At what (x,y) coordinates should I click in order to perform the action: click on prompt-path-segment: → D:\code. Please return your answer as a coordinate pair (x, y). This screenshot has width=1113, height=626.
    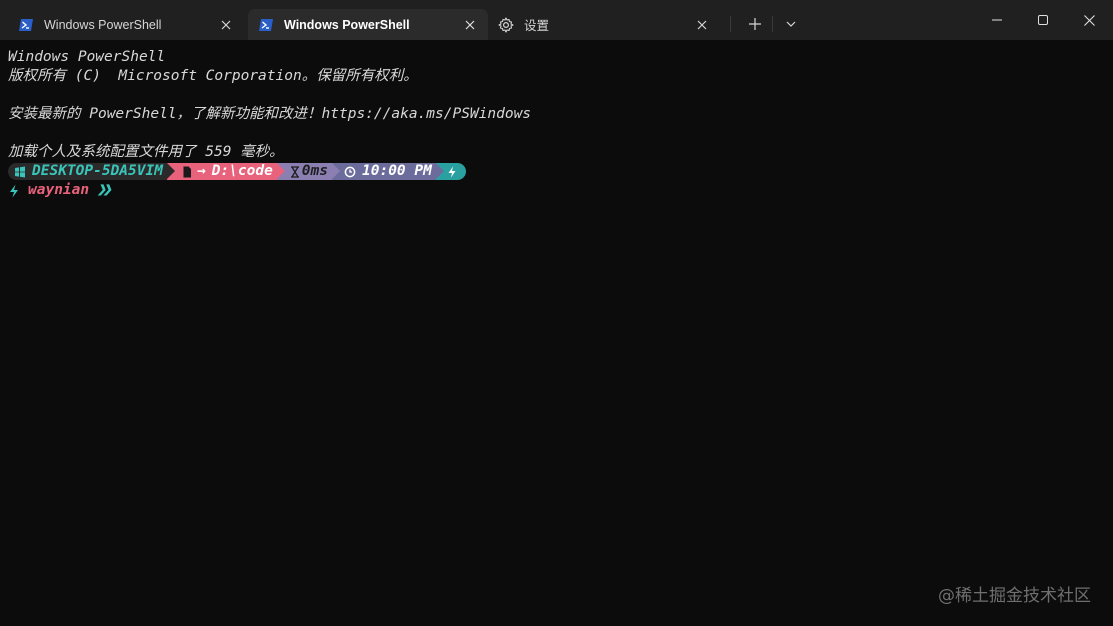
    Looking at the image, I should click on (225, 171).